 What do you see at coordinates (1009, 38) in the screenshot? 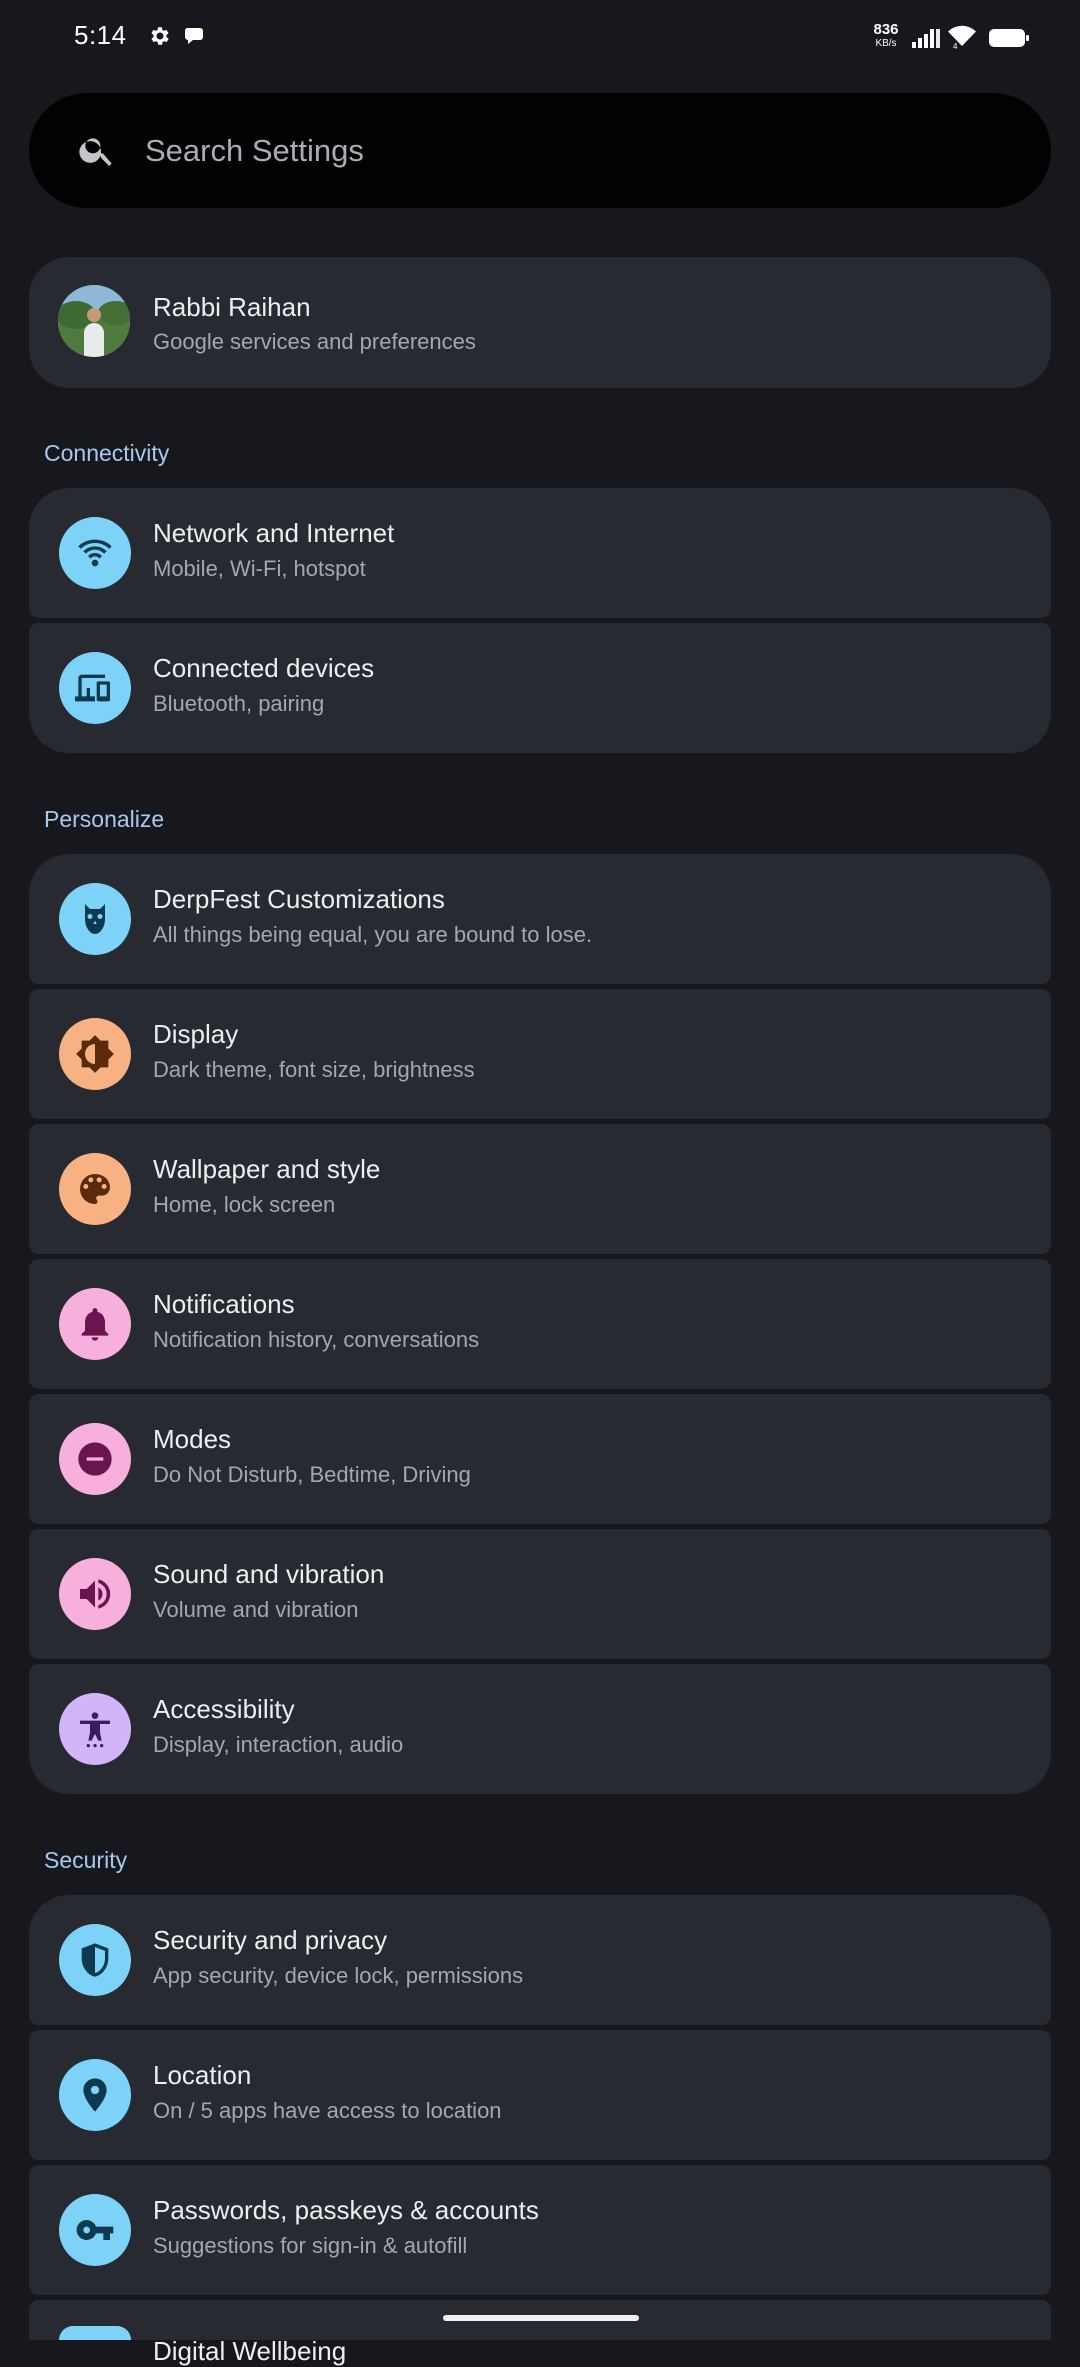
I see `battery-icon` at bounding box center [1009, 38].